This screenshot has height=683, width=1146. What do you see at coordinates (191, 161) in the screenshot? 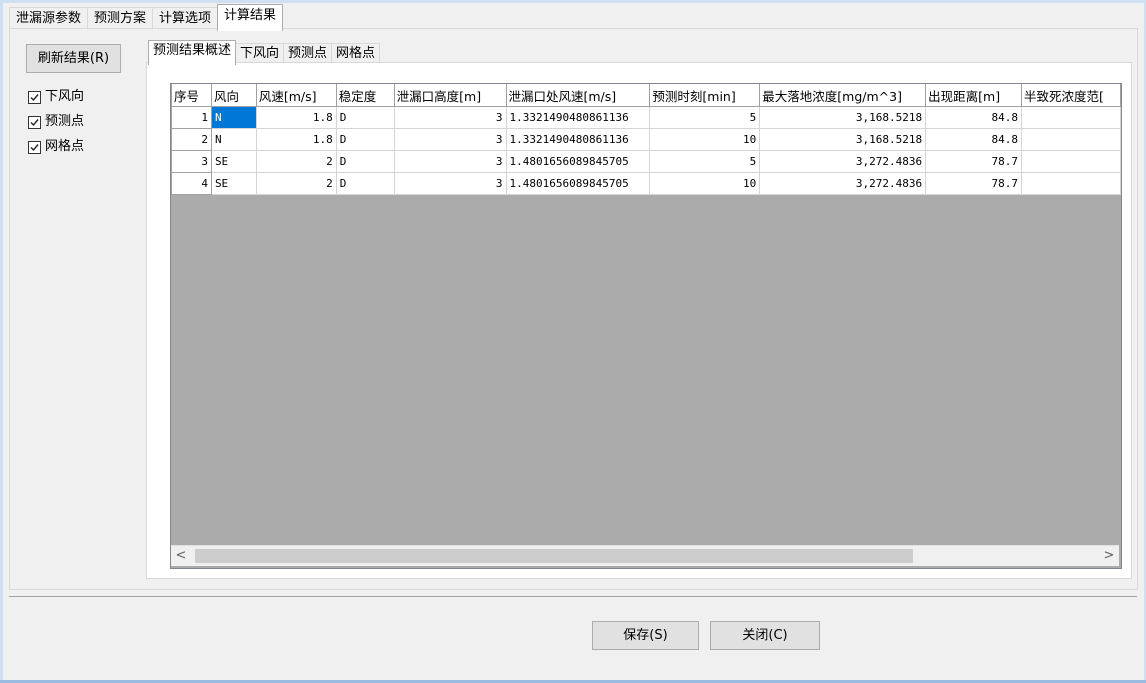
I see `row-number: 3` at bounding box center [191, 161].